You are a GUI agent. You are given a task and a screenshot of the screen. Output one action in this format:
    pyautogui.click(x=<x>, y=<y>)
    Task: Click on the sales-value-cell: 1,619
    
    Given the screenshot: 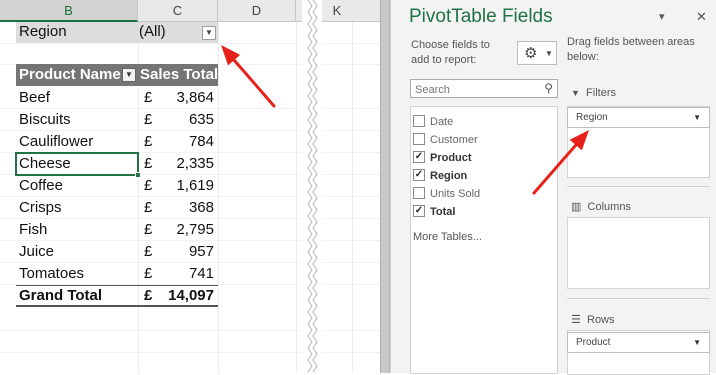 What is the action you would take?
    pyautogui.click(x=195, y=186)
    